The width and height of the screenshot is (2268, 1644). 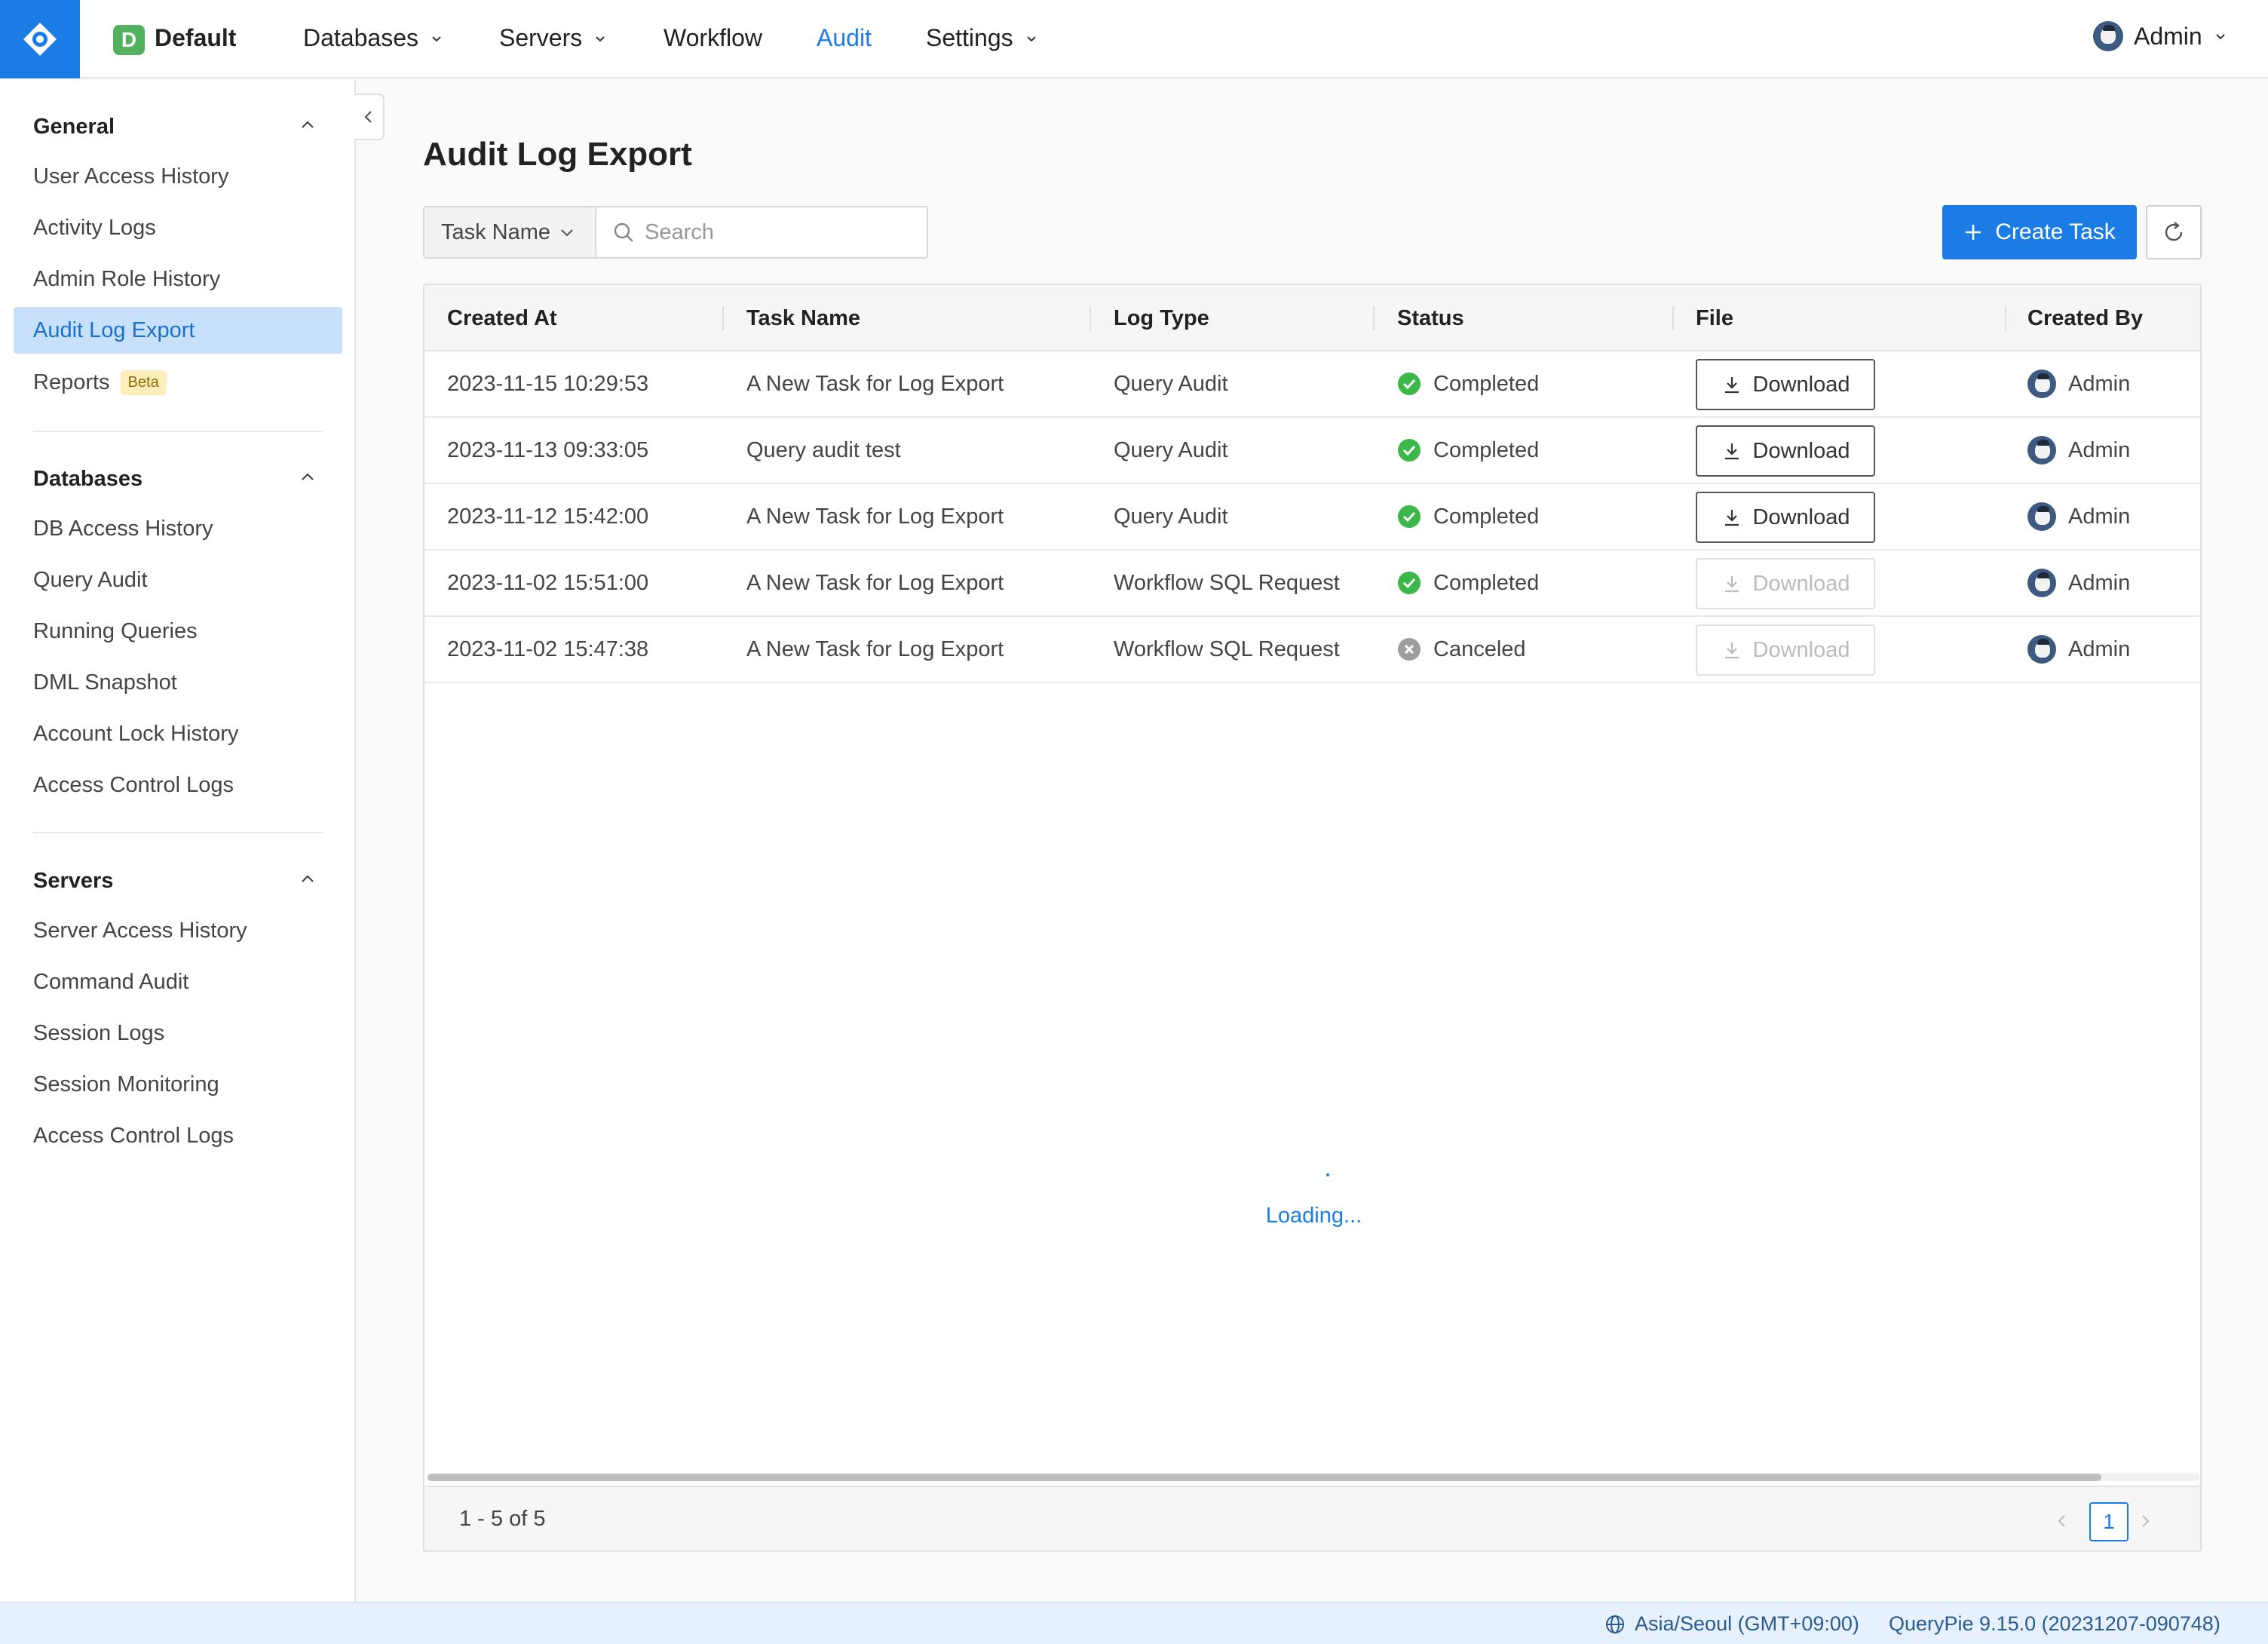 What do you see at coordinates (2054, 1623) in the screenshot?
I see `version-text: QueryPie 9.15.0 (20231207-090748)` at bounding box center [2054, 1623].